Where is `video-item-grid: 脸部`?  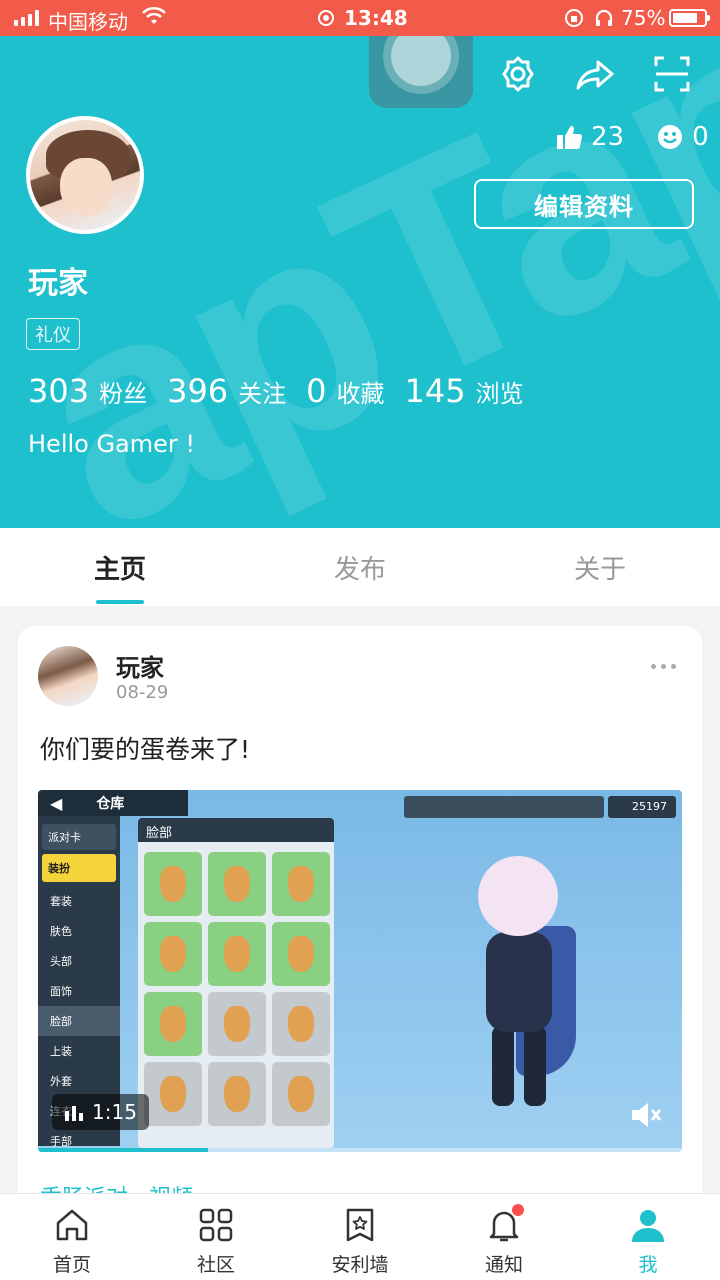 video-item-grid: 脸部 is located at coordinates (236, 983).